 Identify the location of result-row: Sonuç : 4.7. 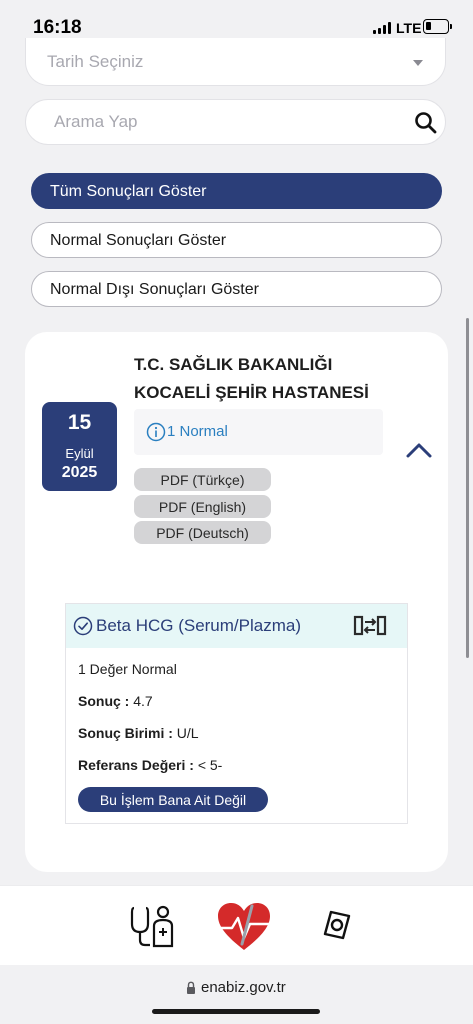
(115, 701).